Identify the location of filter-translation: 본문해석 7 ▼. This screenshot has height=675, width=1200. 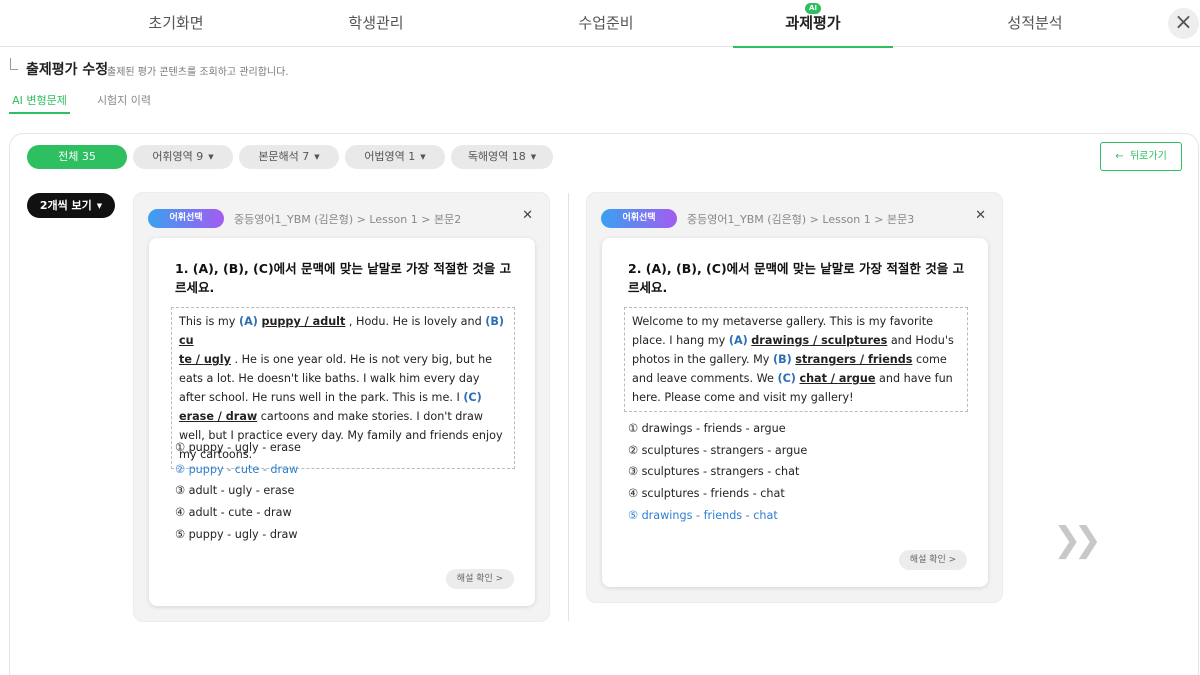
(289, 157).